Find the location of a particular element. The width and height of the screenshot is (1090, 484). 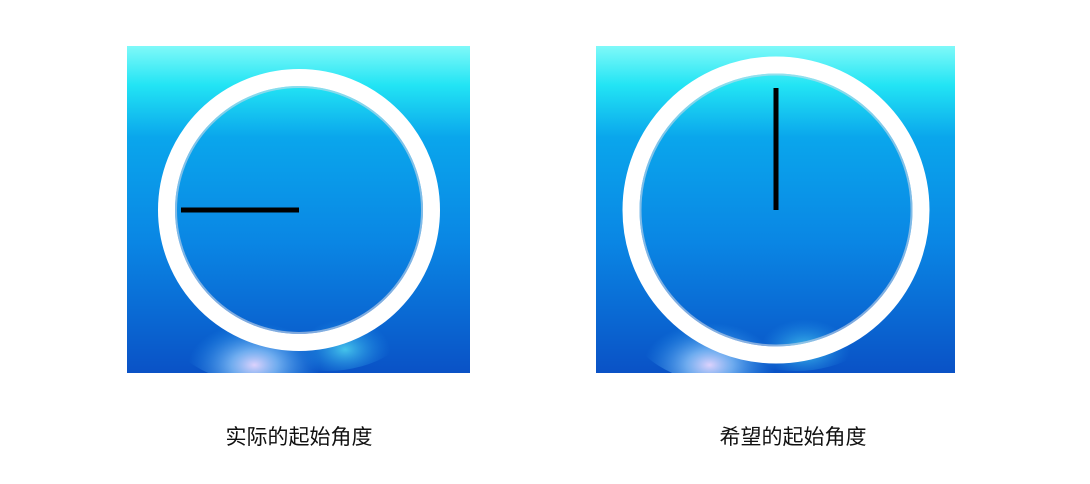

actual-start-angle-caption: 实际的起始角度 is located at coordinates (299, 437).